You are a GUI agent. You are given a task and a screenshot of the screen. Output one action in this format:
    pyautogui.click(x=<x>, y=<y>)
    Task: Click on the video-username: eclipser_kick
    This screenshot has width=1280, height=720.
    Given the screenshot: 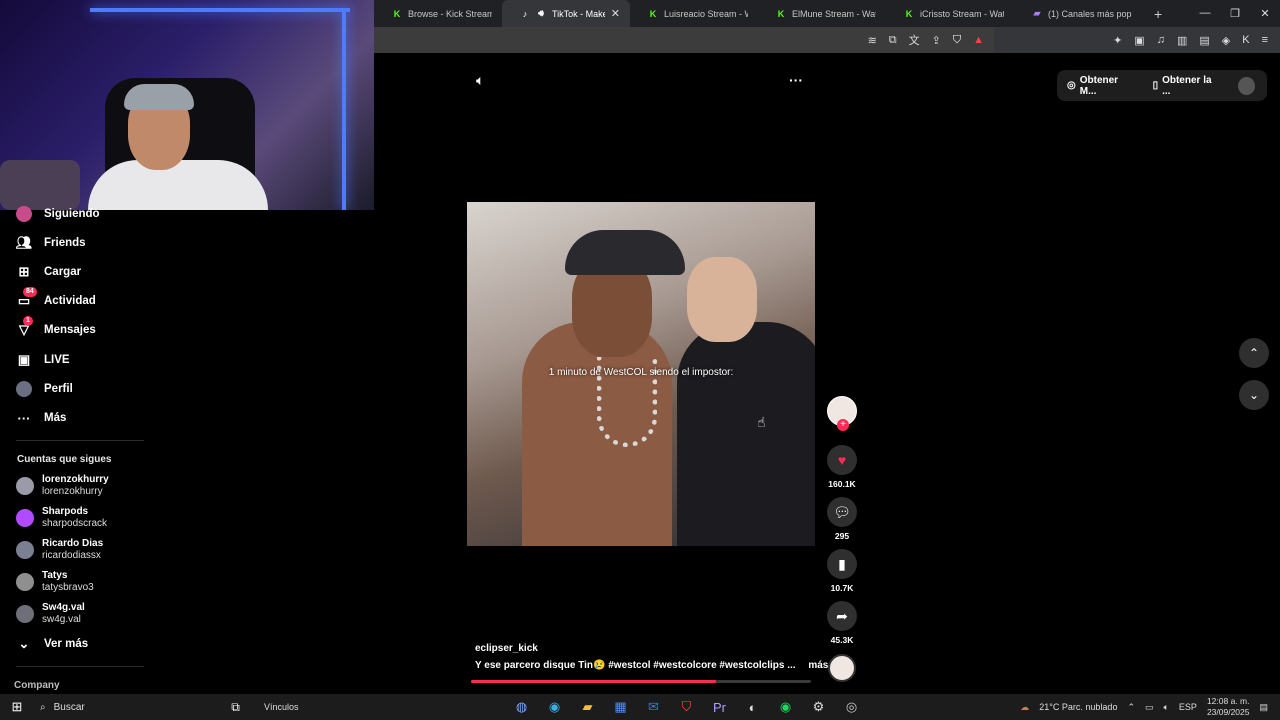 What is the action you would take?
    pyautogui.click(x=506, y=648)
    